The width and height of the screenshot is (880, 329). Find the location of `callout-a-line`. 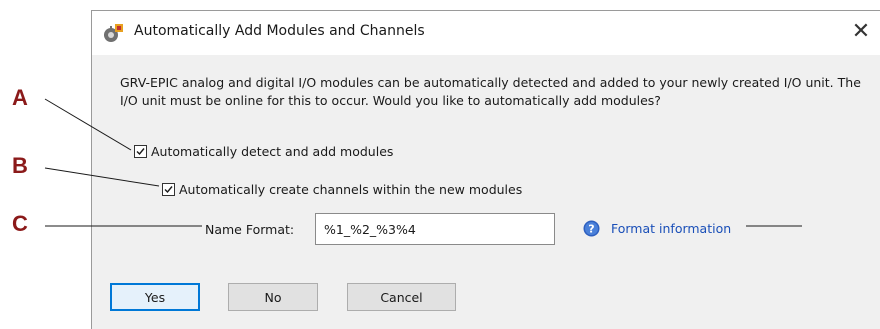

callout-a-line is located at coordinates (88, 124).